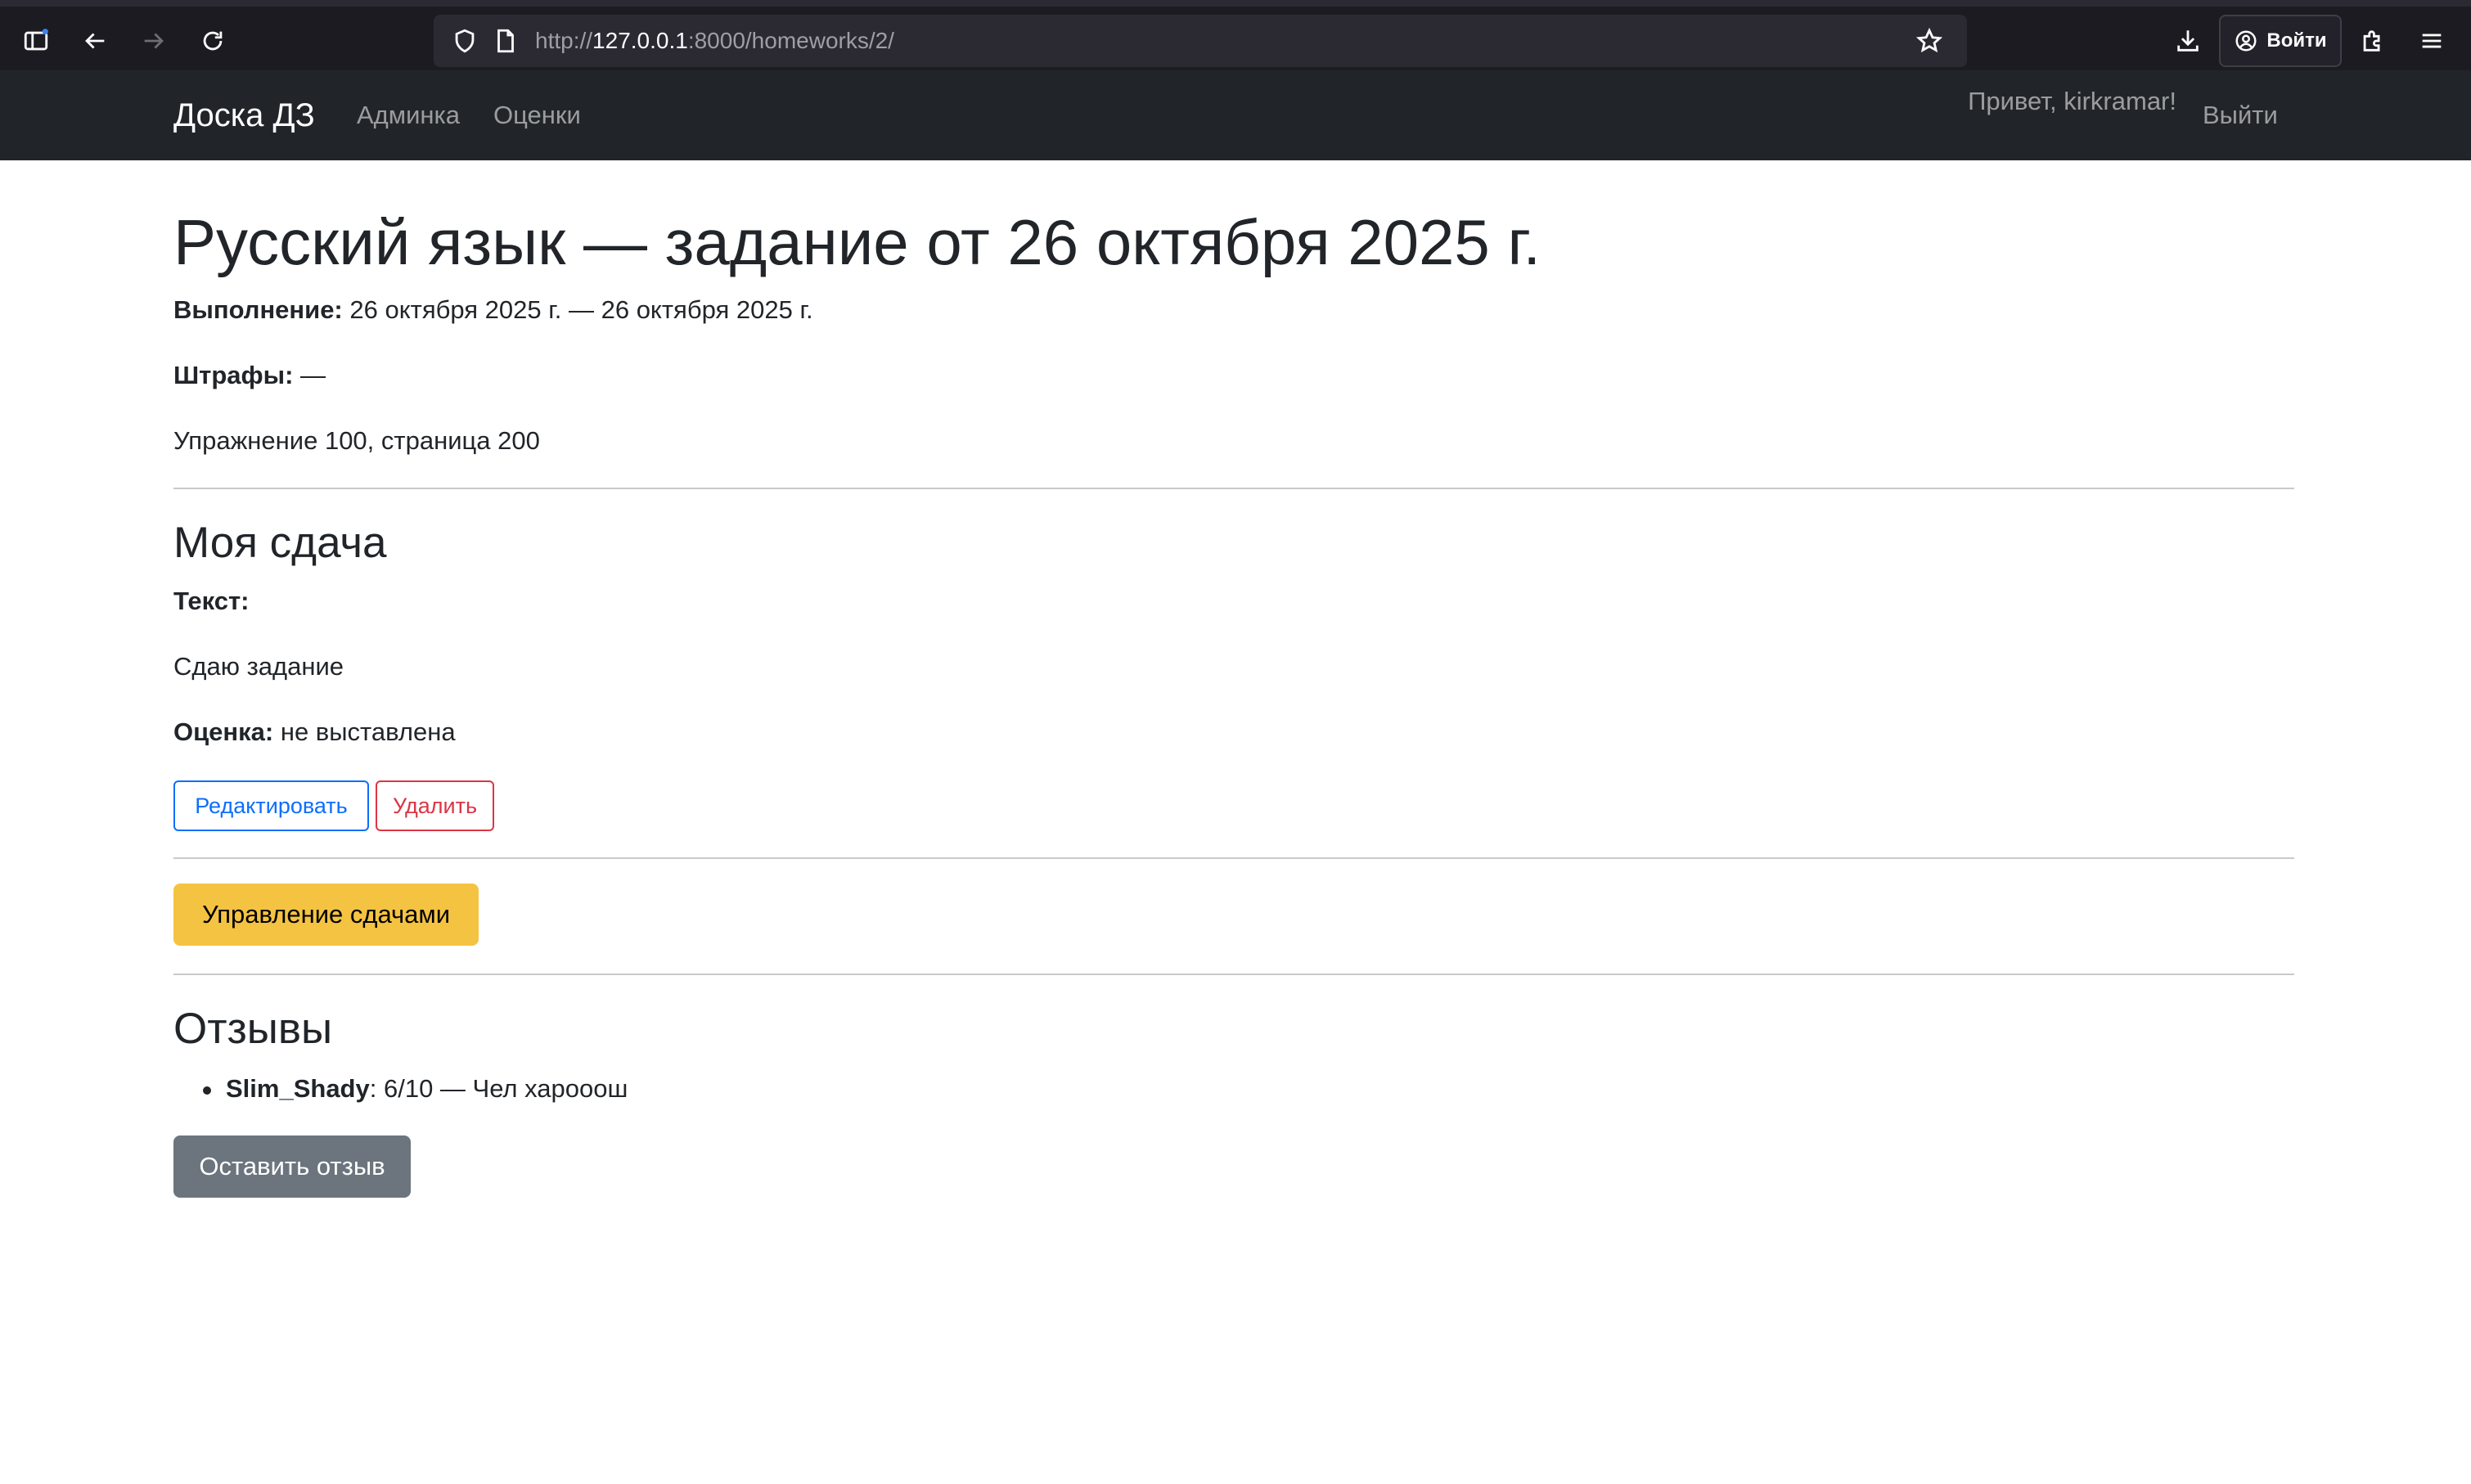 Image resolution: width=2471 pixels, height=1484 pixels. I want to click on reviews-list: Slim_Shady: 6/10 — Чел харооош, so click(400, 1089).